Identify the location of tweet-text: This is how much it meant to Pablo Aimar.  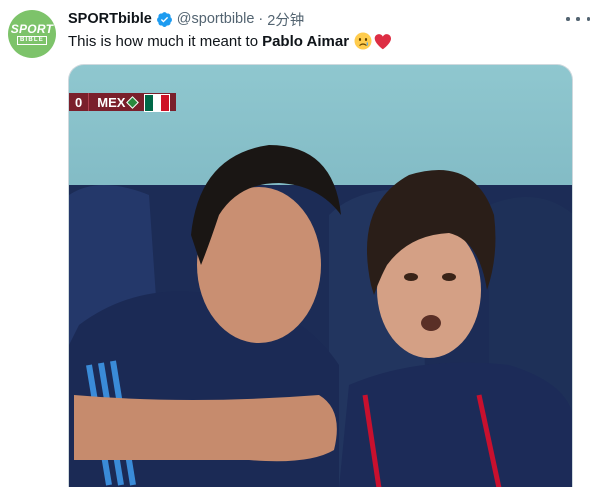
(230, 41).